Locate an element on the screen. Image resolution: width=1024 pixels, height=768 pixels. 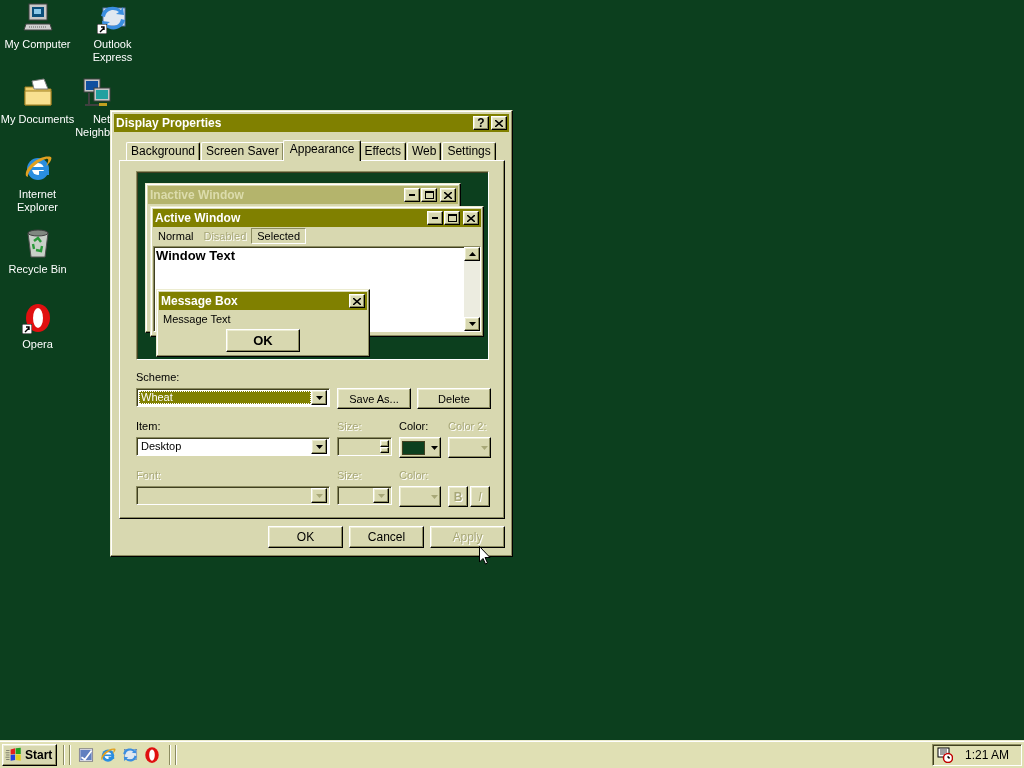
size-spinner is located at coordinates (364, 446).